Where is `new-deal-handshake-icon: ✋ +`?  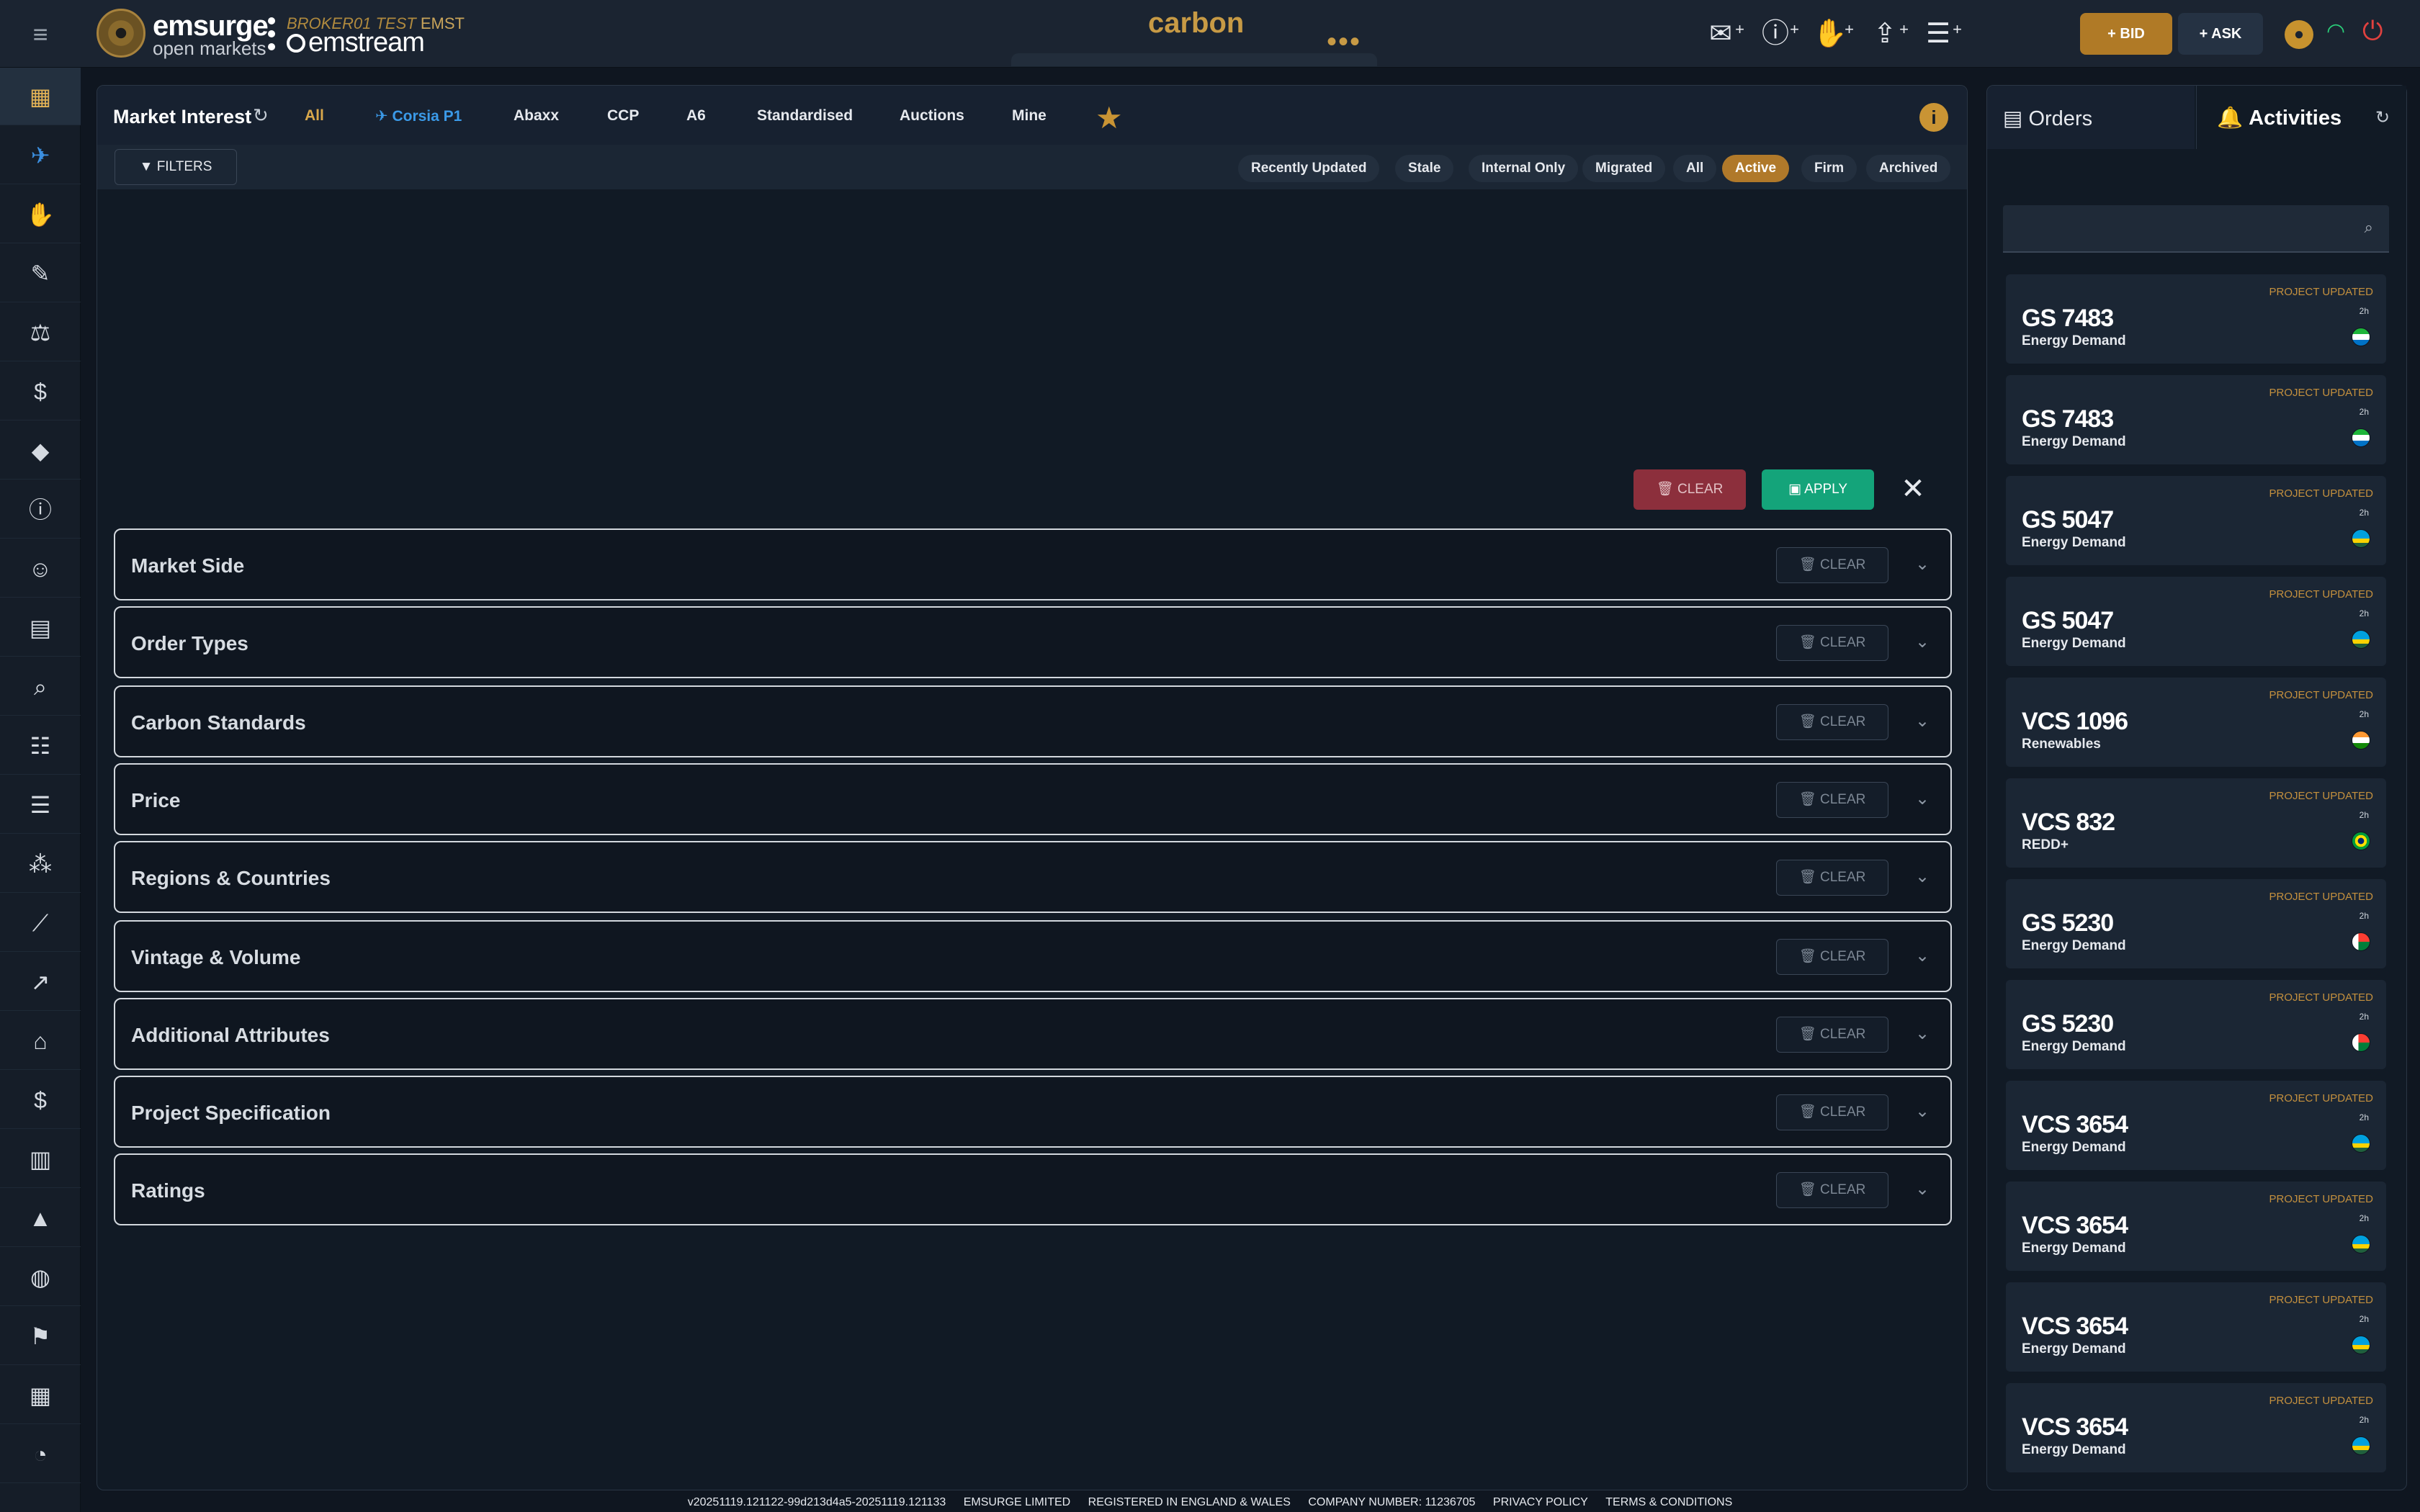 new-deal-handshake-icon: ✋ + is located at coordinates (1833, 34).